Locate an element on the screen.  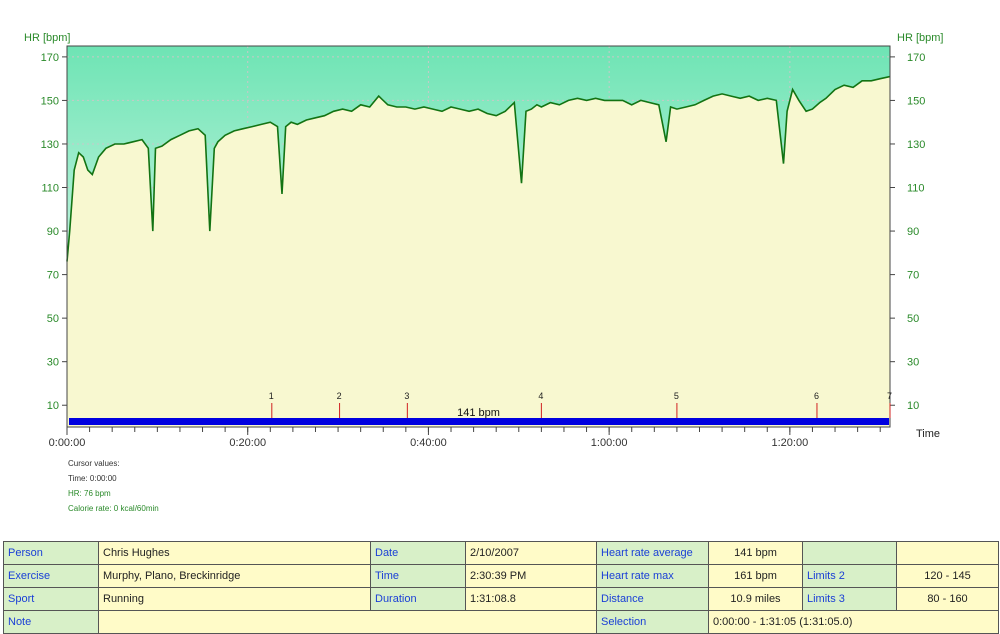
x-tick-label: 0:00:00 is located at coordinates (67, 443).